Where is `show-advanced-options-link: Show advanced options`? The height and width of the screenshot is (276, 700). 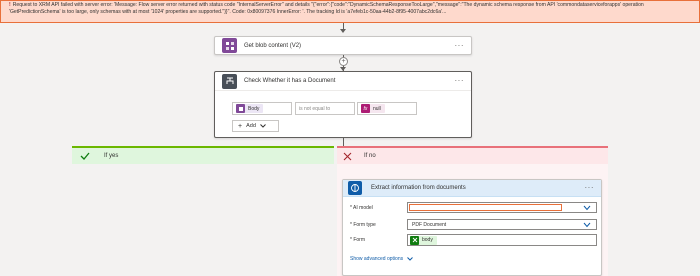 show-advanced-options-link: Show advanced options is located at coordinates (381, 259).